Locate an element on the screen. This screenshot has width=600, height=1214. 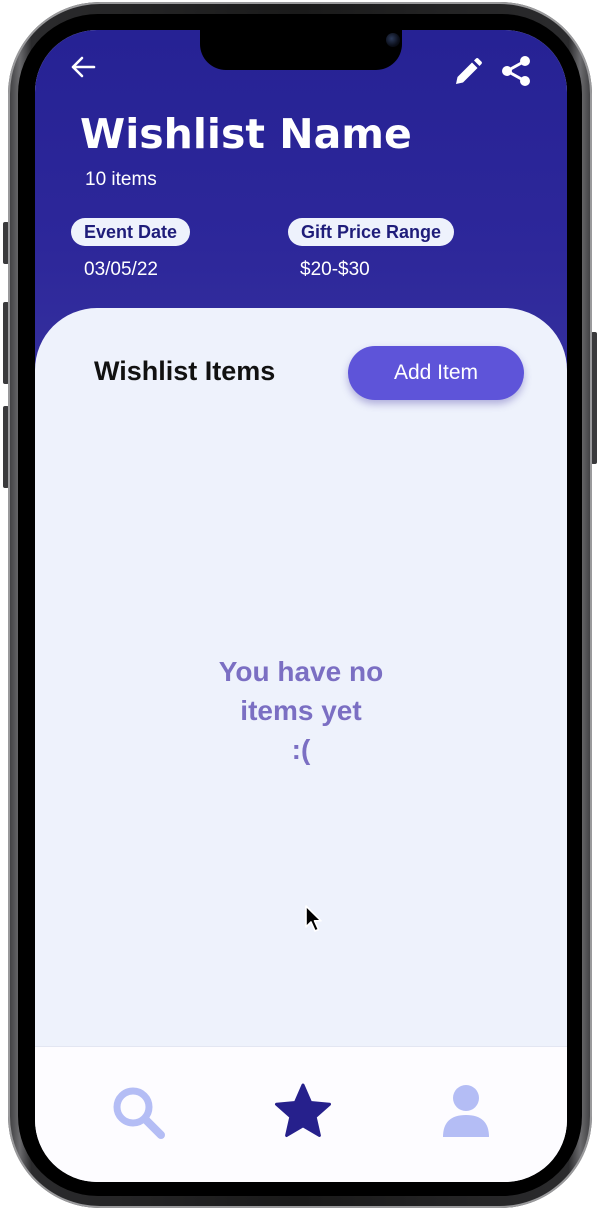
add-item-button: Add Item is located at coordinates (436, 373).